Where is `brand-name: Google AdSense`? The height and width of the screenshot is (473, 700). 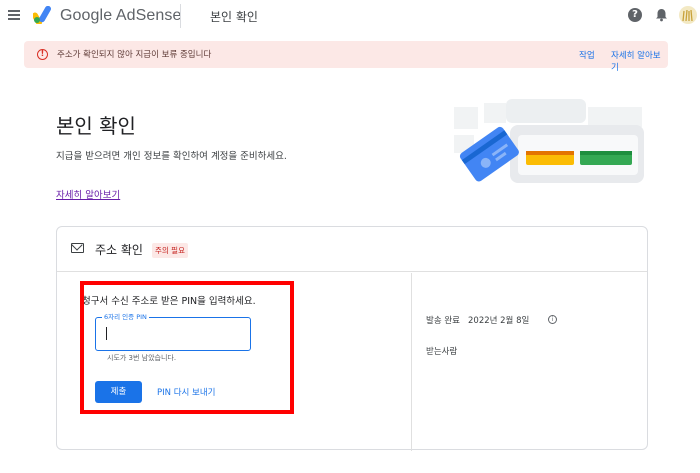 brand-name: Google AdSense is located at coordinates (121, 15).